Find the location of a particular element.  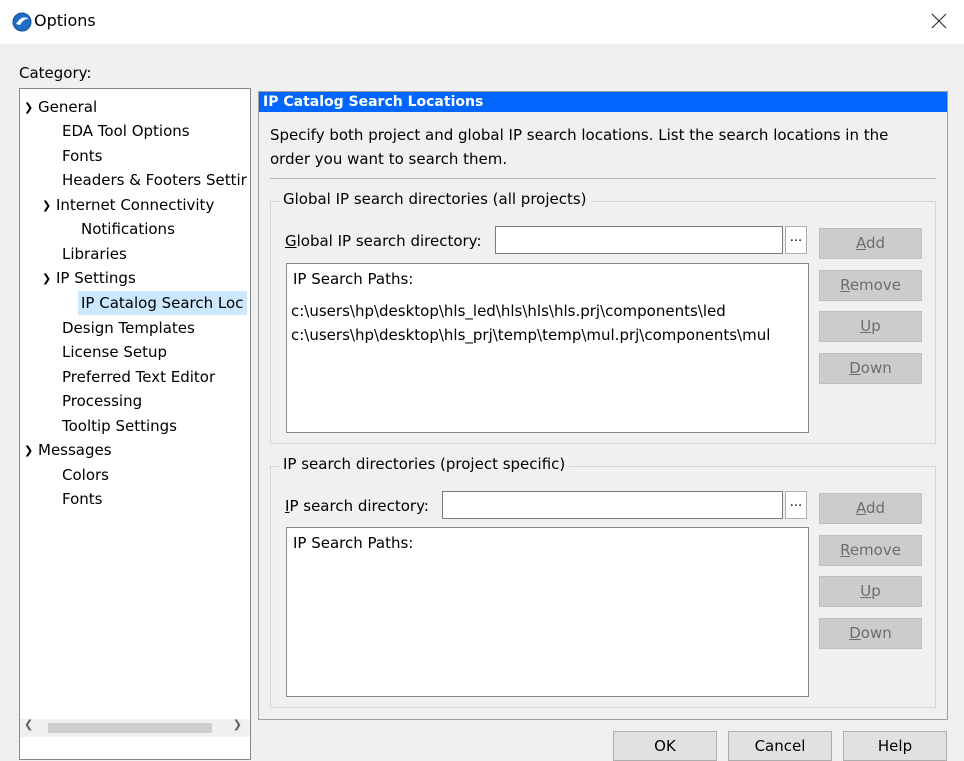

cancel-button: Cancel is located at coordinates (780, 746).